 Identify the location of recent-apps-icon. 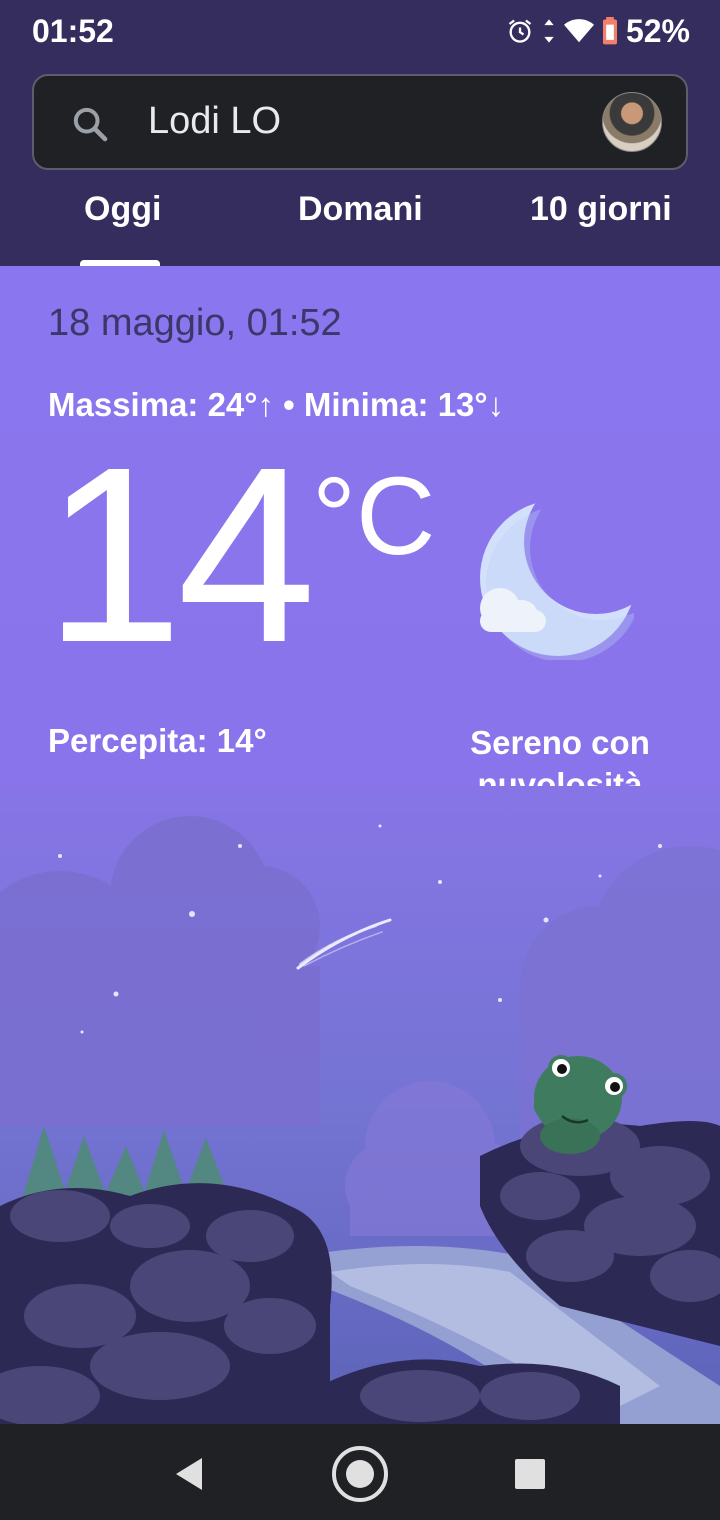
(530, 1474).